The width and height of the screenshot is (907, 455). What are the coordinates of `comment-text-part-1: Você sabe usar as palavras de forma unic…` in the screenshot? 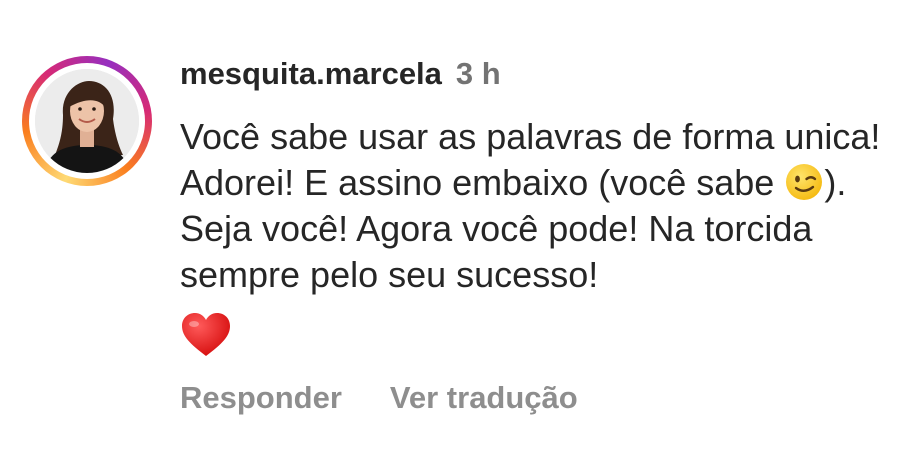 It's located at (530, 159).